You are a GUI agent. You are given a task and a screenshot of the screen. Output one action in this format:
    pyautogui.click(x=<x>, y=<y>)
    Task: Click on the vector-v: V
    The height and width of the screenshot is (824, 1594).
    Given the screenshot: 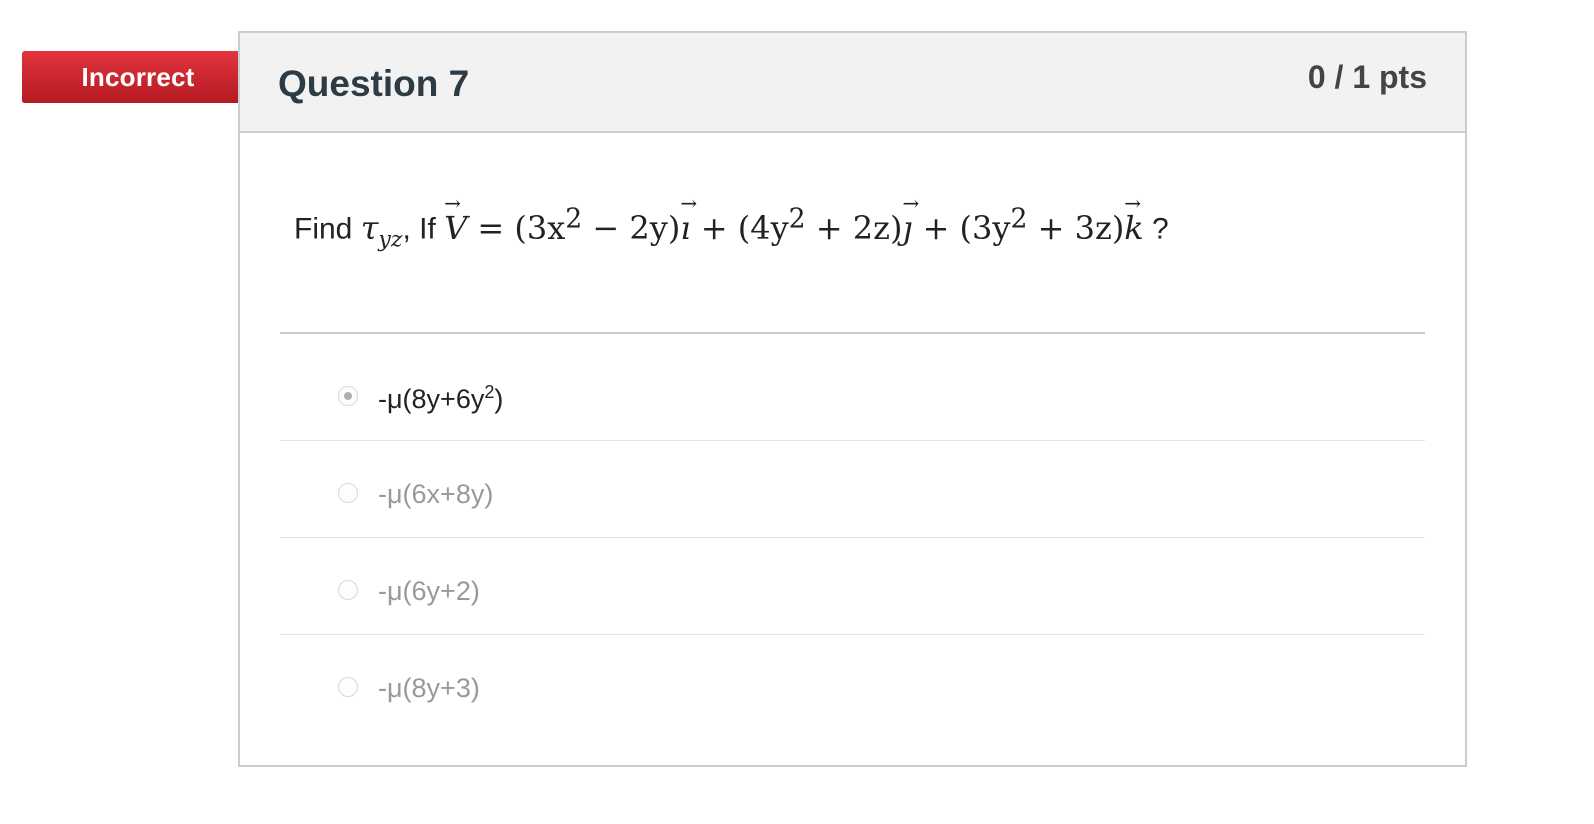 What is the action you would take?
    pyautogui.click(x=455, y=219)
    